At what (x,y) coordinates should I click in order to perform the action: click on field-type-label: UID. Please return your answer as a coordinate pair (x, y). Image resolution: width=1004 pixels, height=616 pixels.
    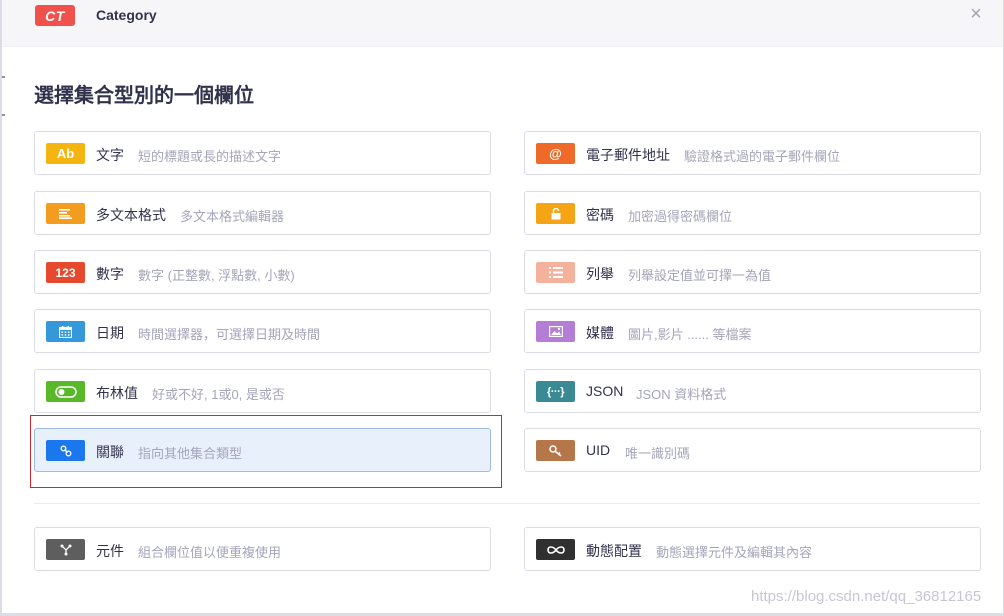
    Looking at the image, I should click on (598, 450).